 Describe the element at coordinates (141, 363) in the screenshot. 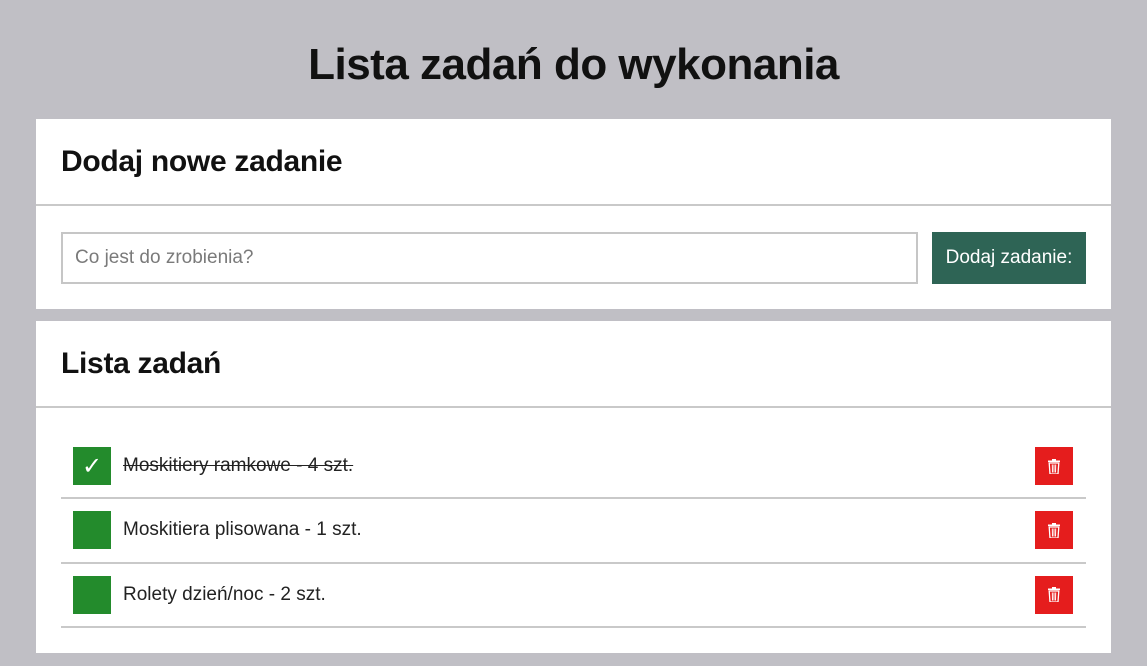

I see `task-list-heading: Lista zadań` at that location.